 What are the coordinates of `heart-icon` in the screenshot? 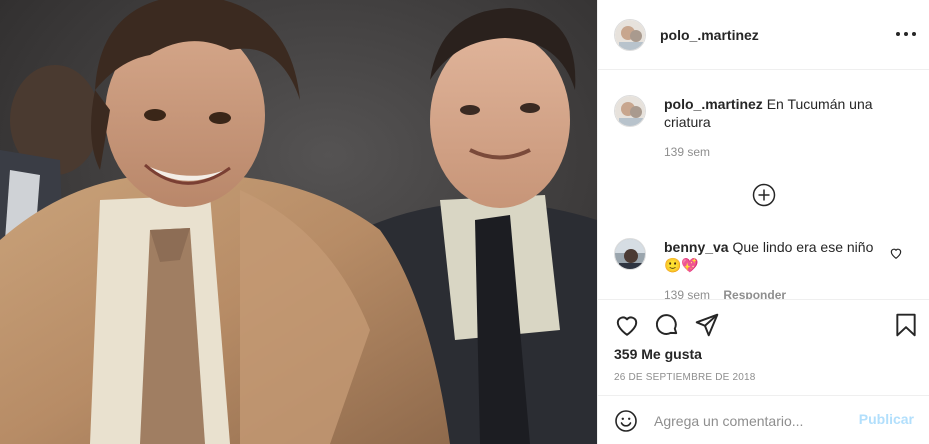 It's located at (627, 325).